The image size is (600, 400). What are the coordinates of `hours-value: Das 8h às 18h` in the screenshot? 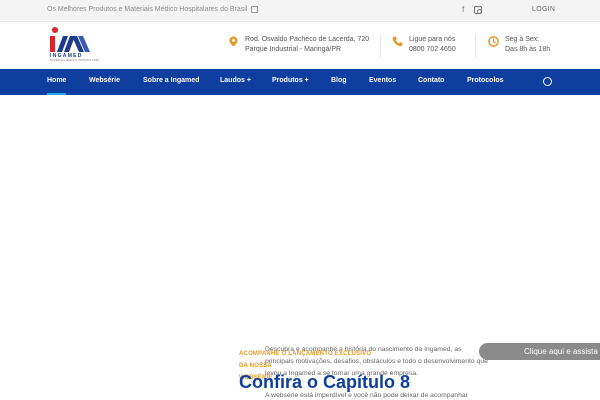 It's located at (528, 49).